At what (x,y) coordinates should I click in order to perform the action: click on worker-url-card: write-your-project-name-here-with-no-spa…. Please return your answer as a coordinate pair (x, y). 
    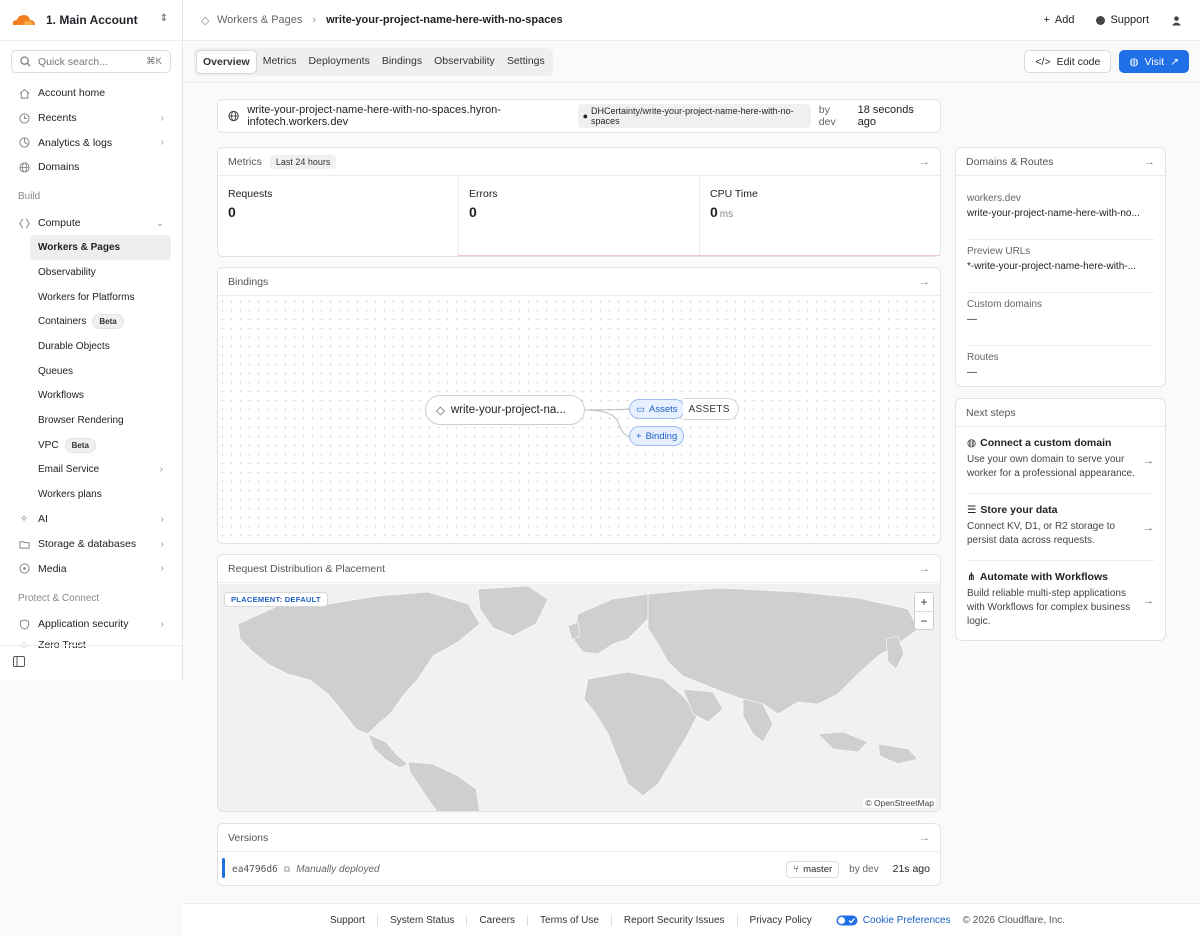
    Looking at the image, I should click on (579, 116).